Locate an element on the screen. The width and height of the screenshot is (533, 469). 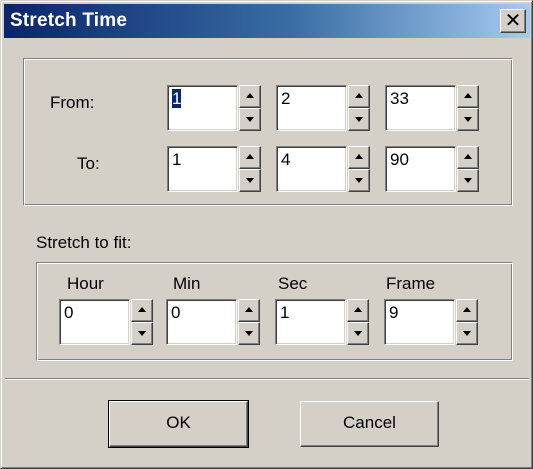
to-min-spinner is located at coordinates (359, 169).